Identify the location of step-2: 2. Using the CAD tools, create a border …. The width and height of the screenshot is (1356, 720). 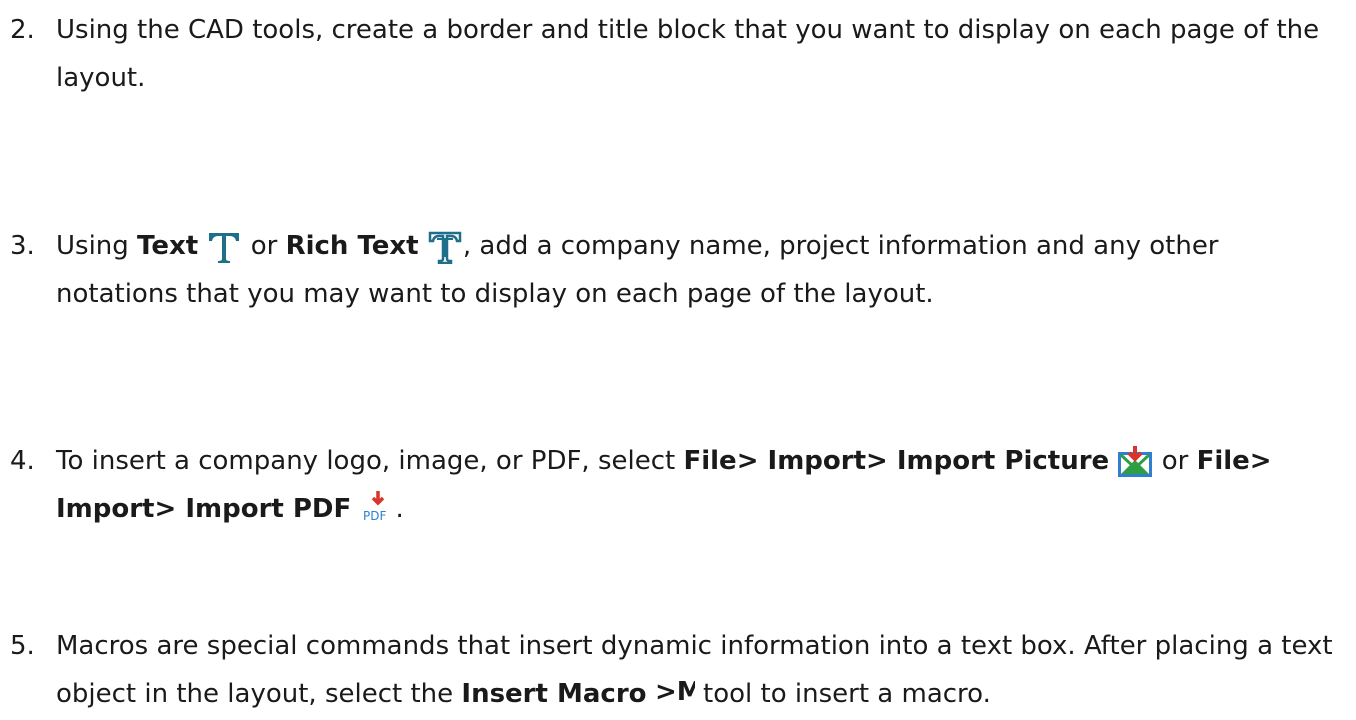
(678, 54).